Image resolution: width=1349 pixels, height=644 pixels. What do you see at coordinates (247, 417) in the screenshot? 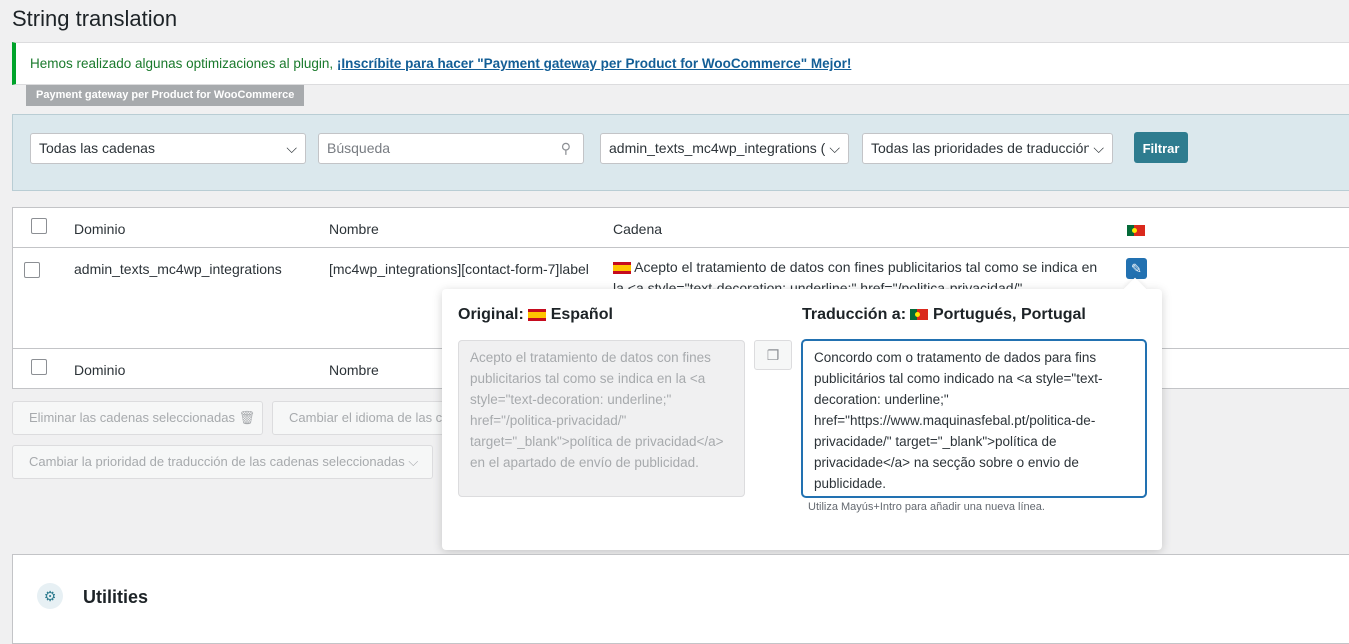
I see `trash-icon: 🗑` at bounding box center [247, 417].